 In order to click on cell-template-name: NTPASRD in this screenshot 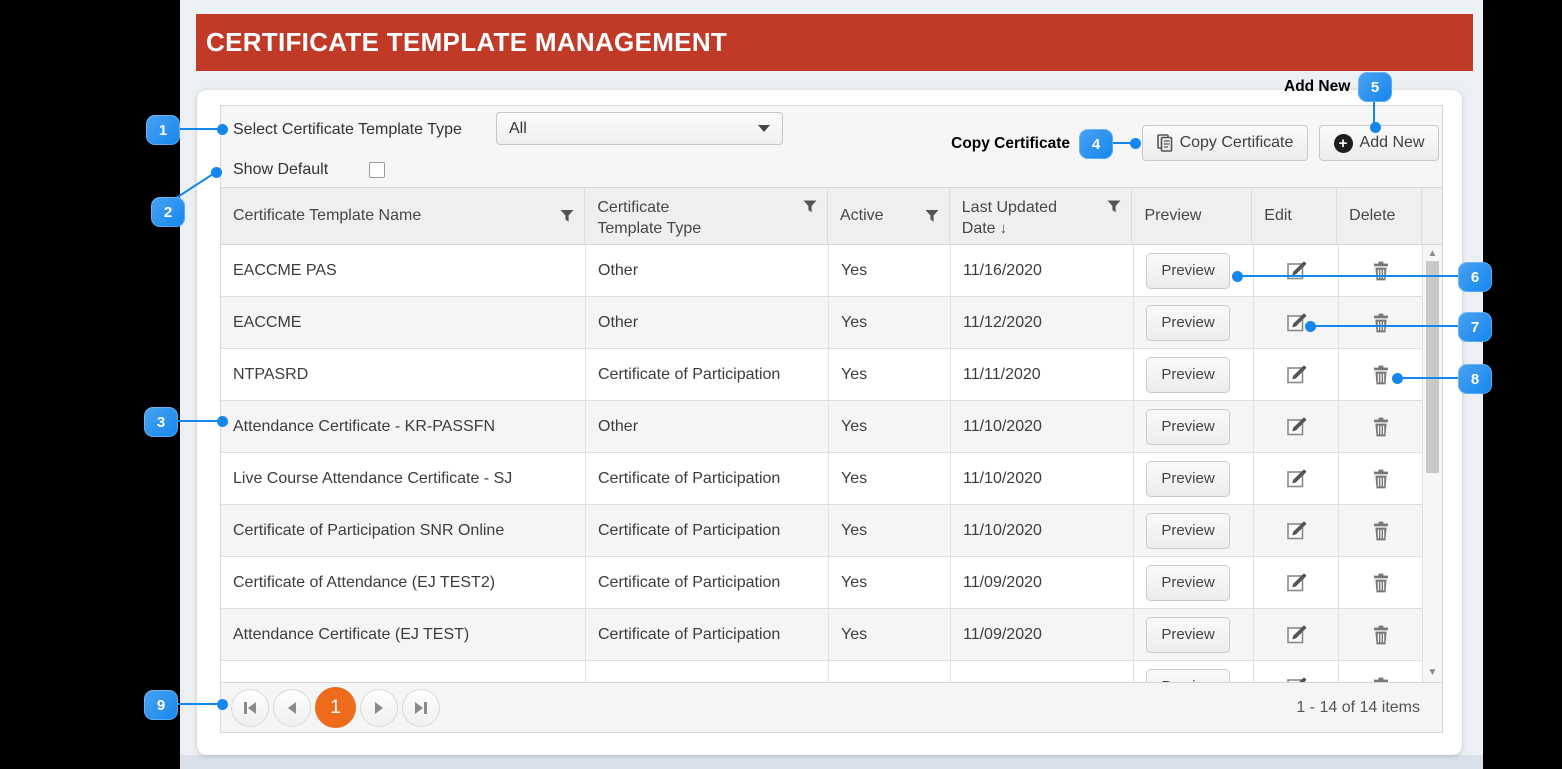, I will do `click(403, 374)`.